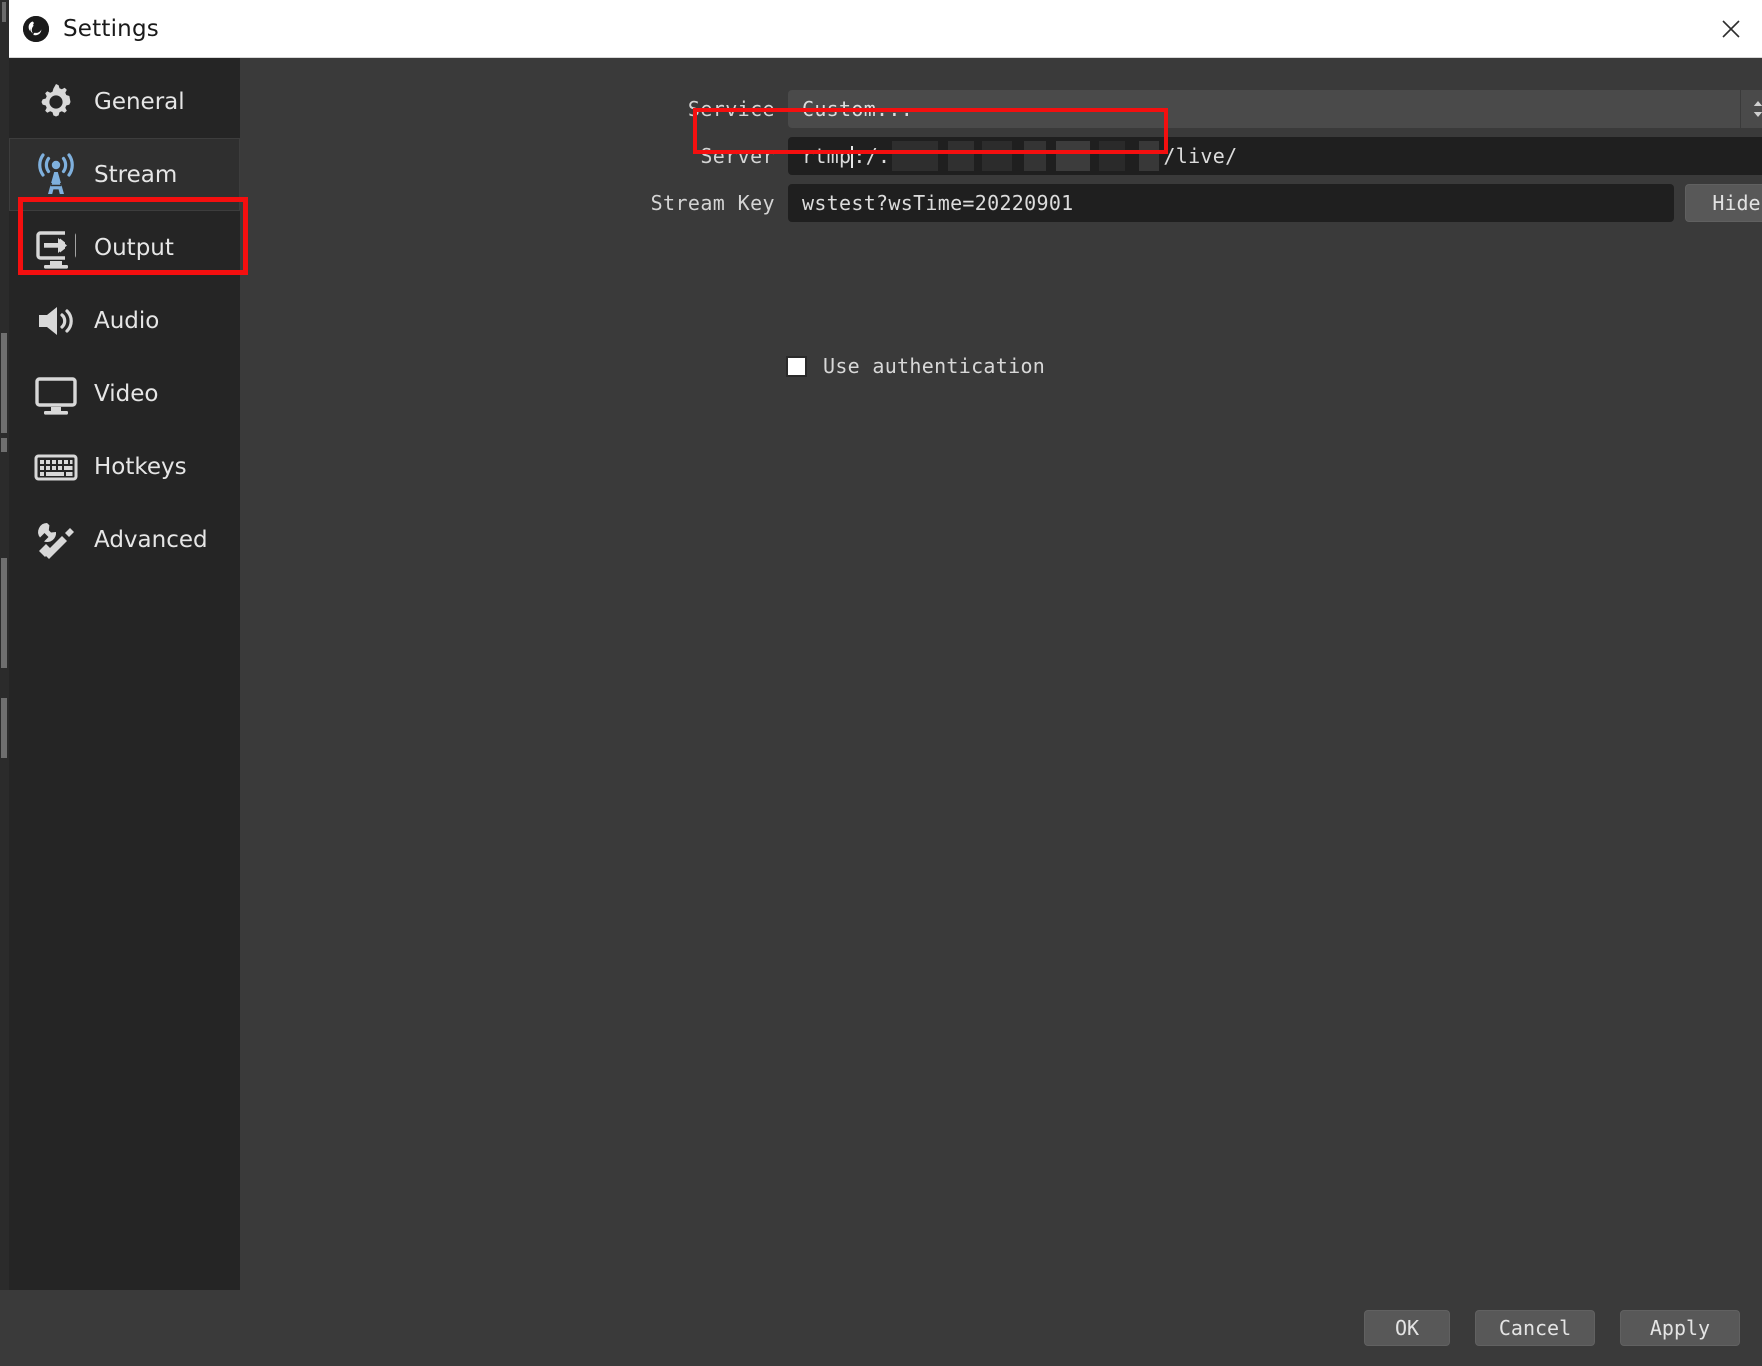 The image size is (1762, 1366). I want to click on gear-icon, so click(56, 102).